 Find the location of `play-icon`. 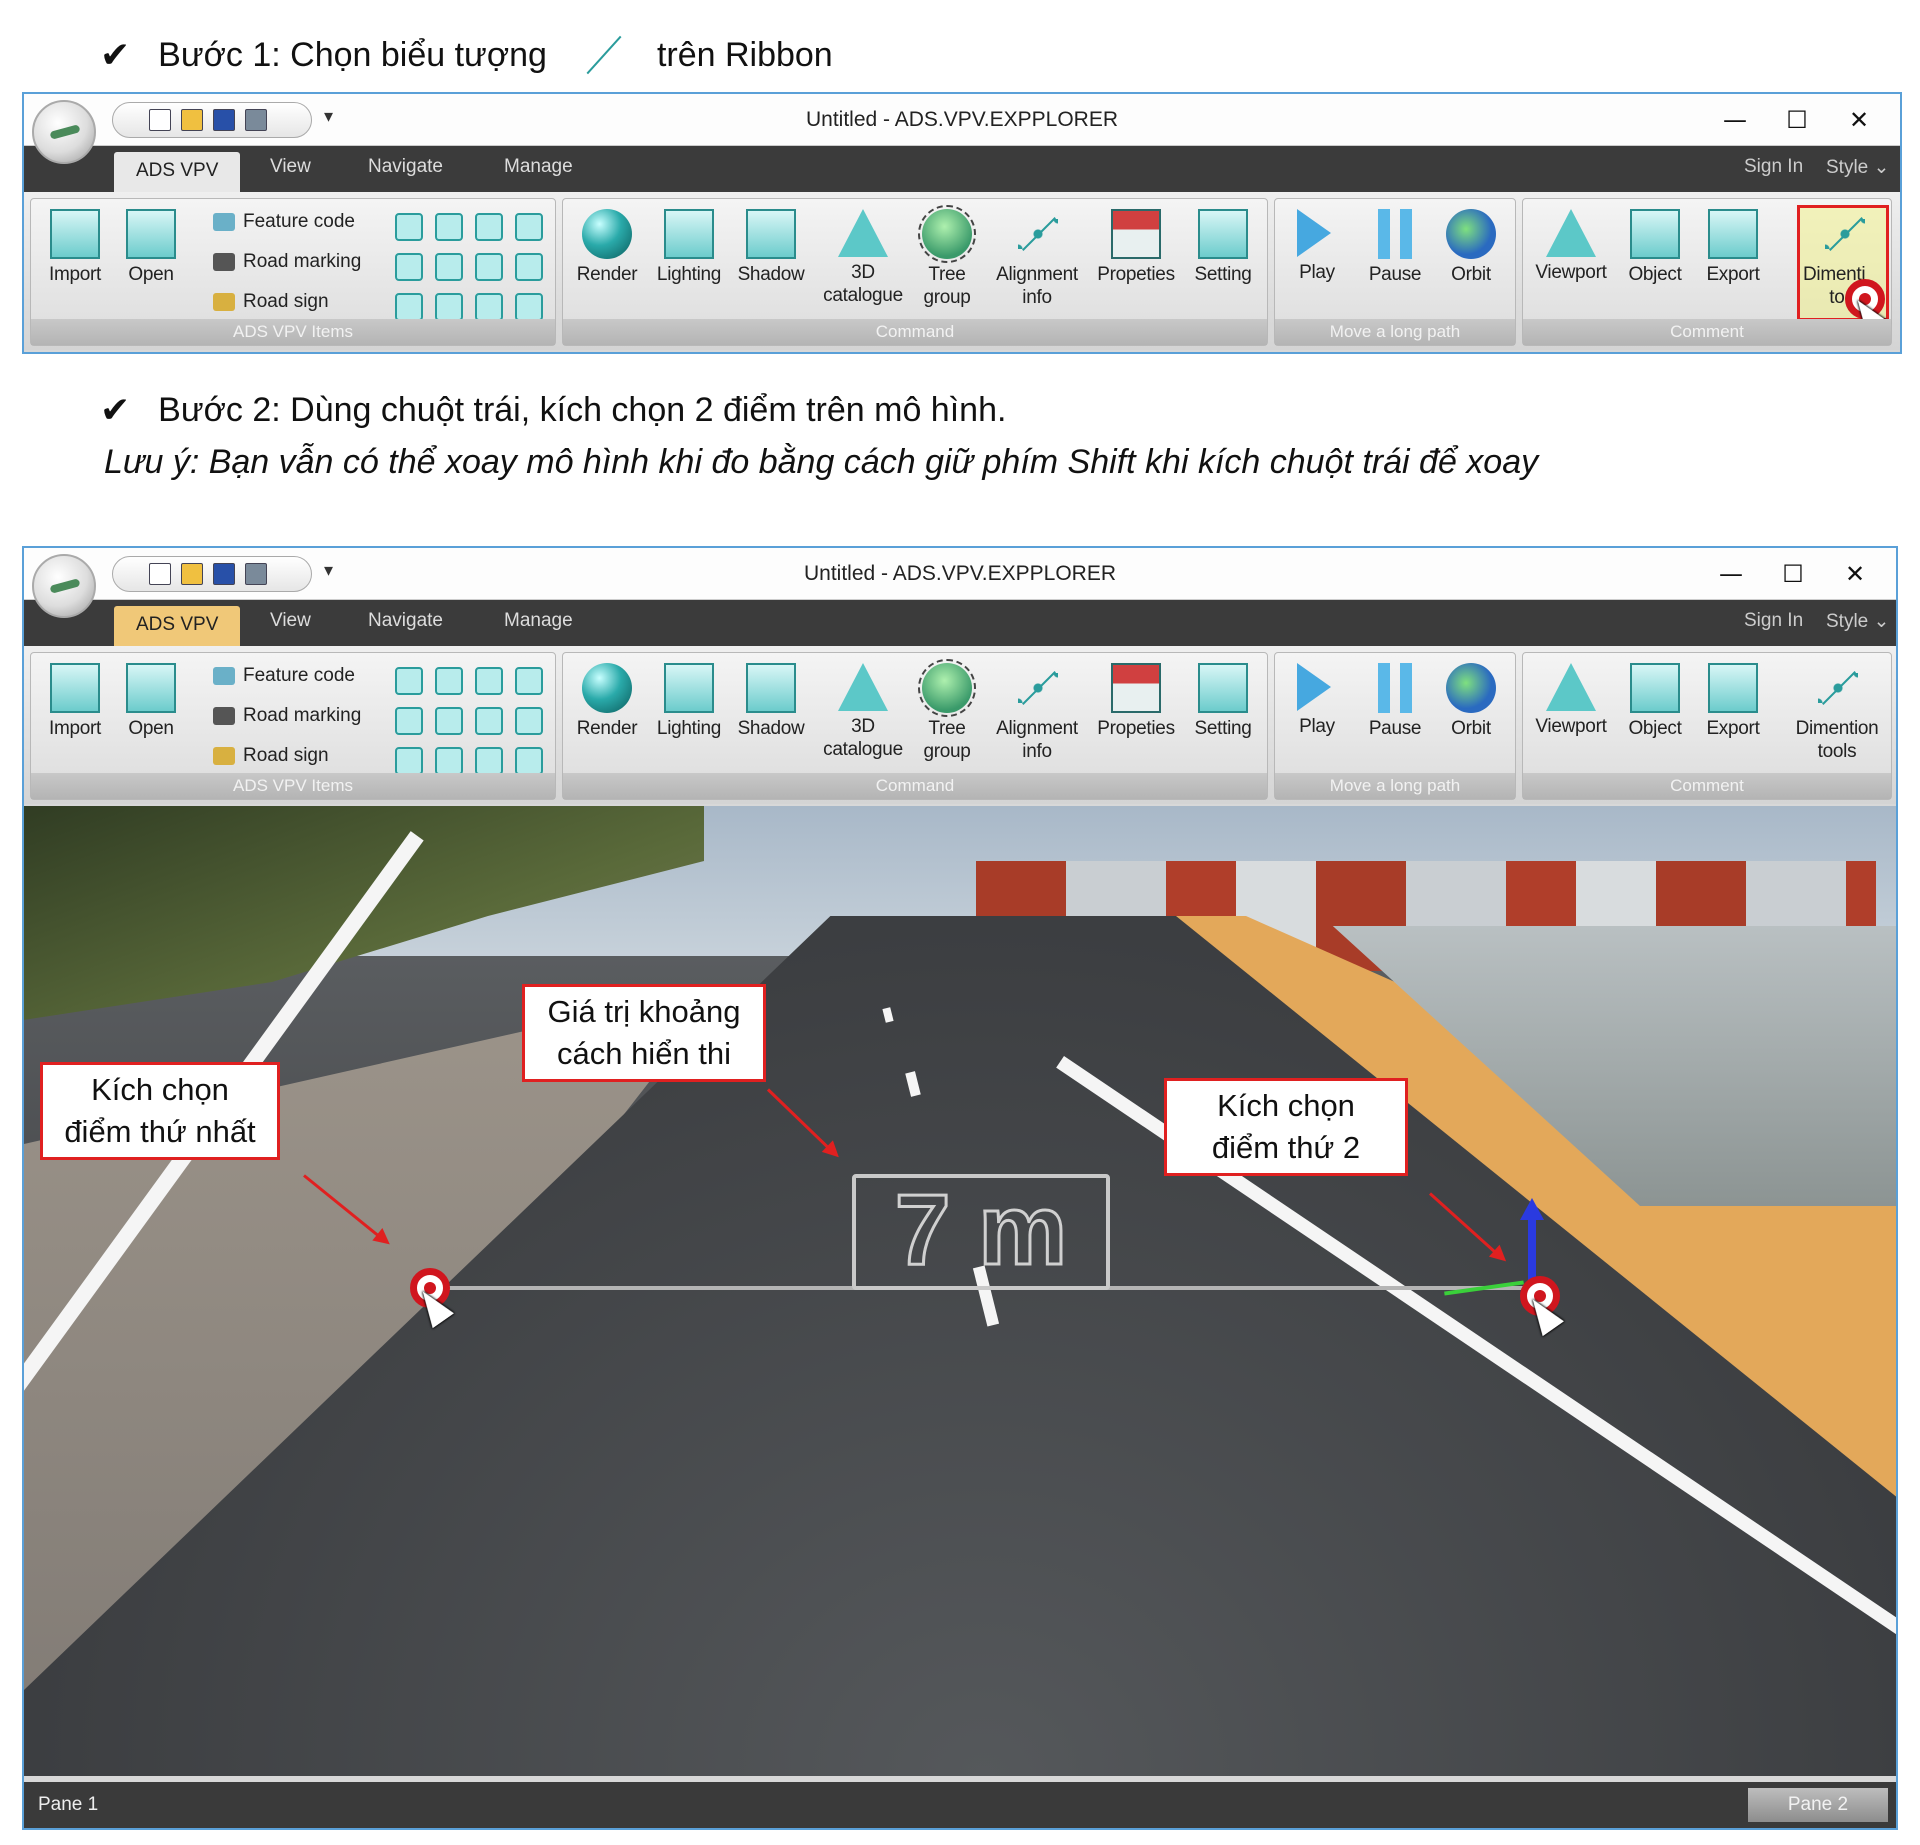

play-icon is located at coordinates (1314, 233).